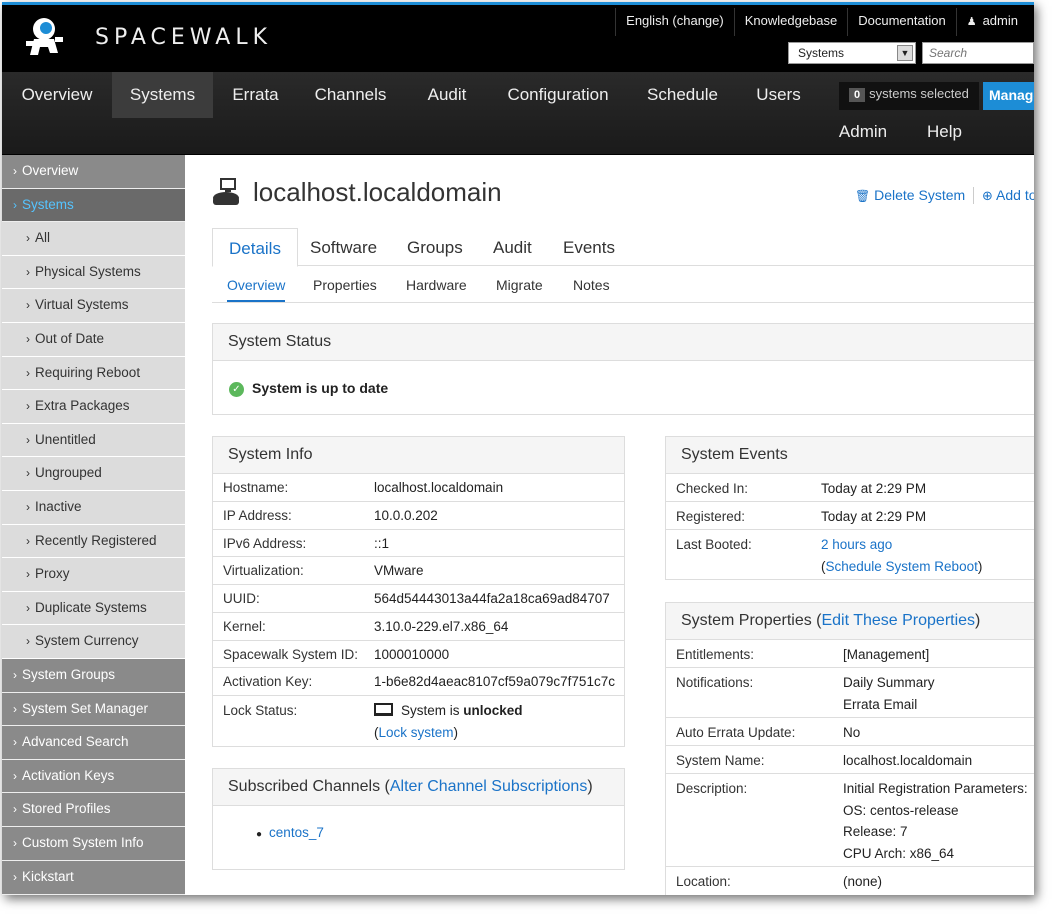  I want to click on sidebar-item-unentitled: › Unentitled, so click(93, 440).